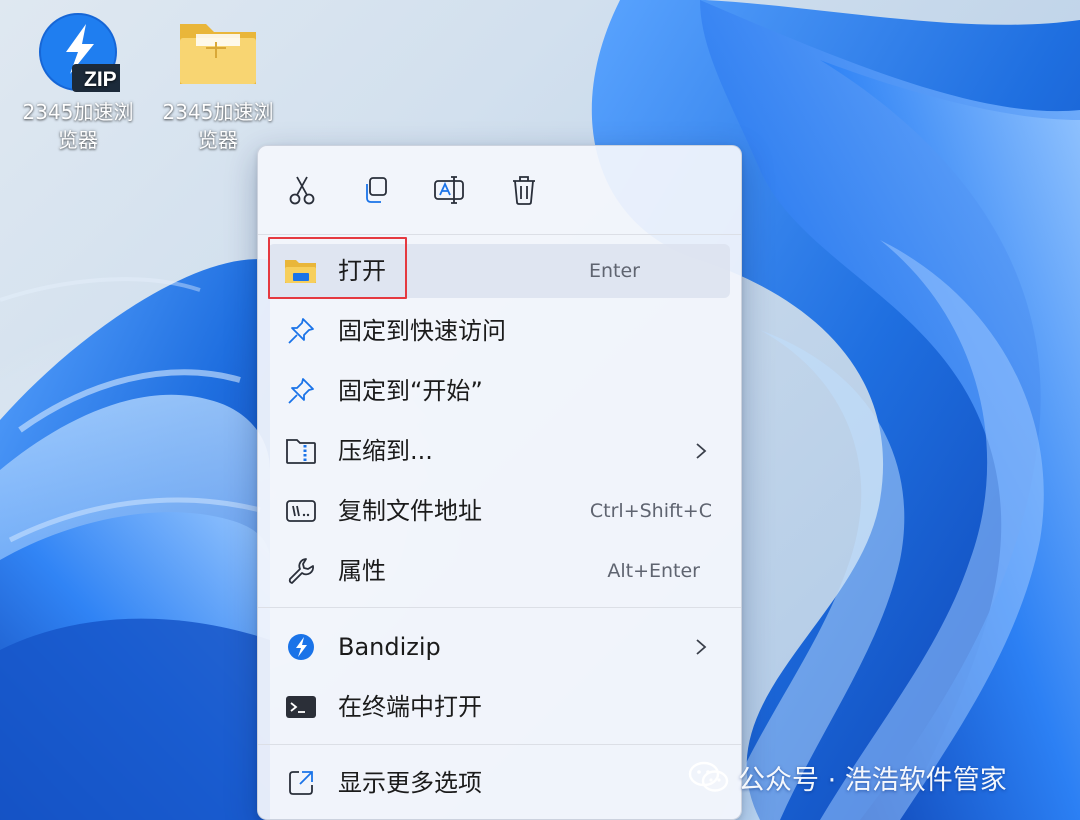 The height and width of the screenshot is (820, 1080). I want to click on rename-icon, so click(449, 190).